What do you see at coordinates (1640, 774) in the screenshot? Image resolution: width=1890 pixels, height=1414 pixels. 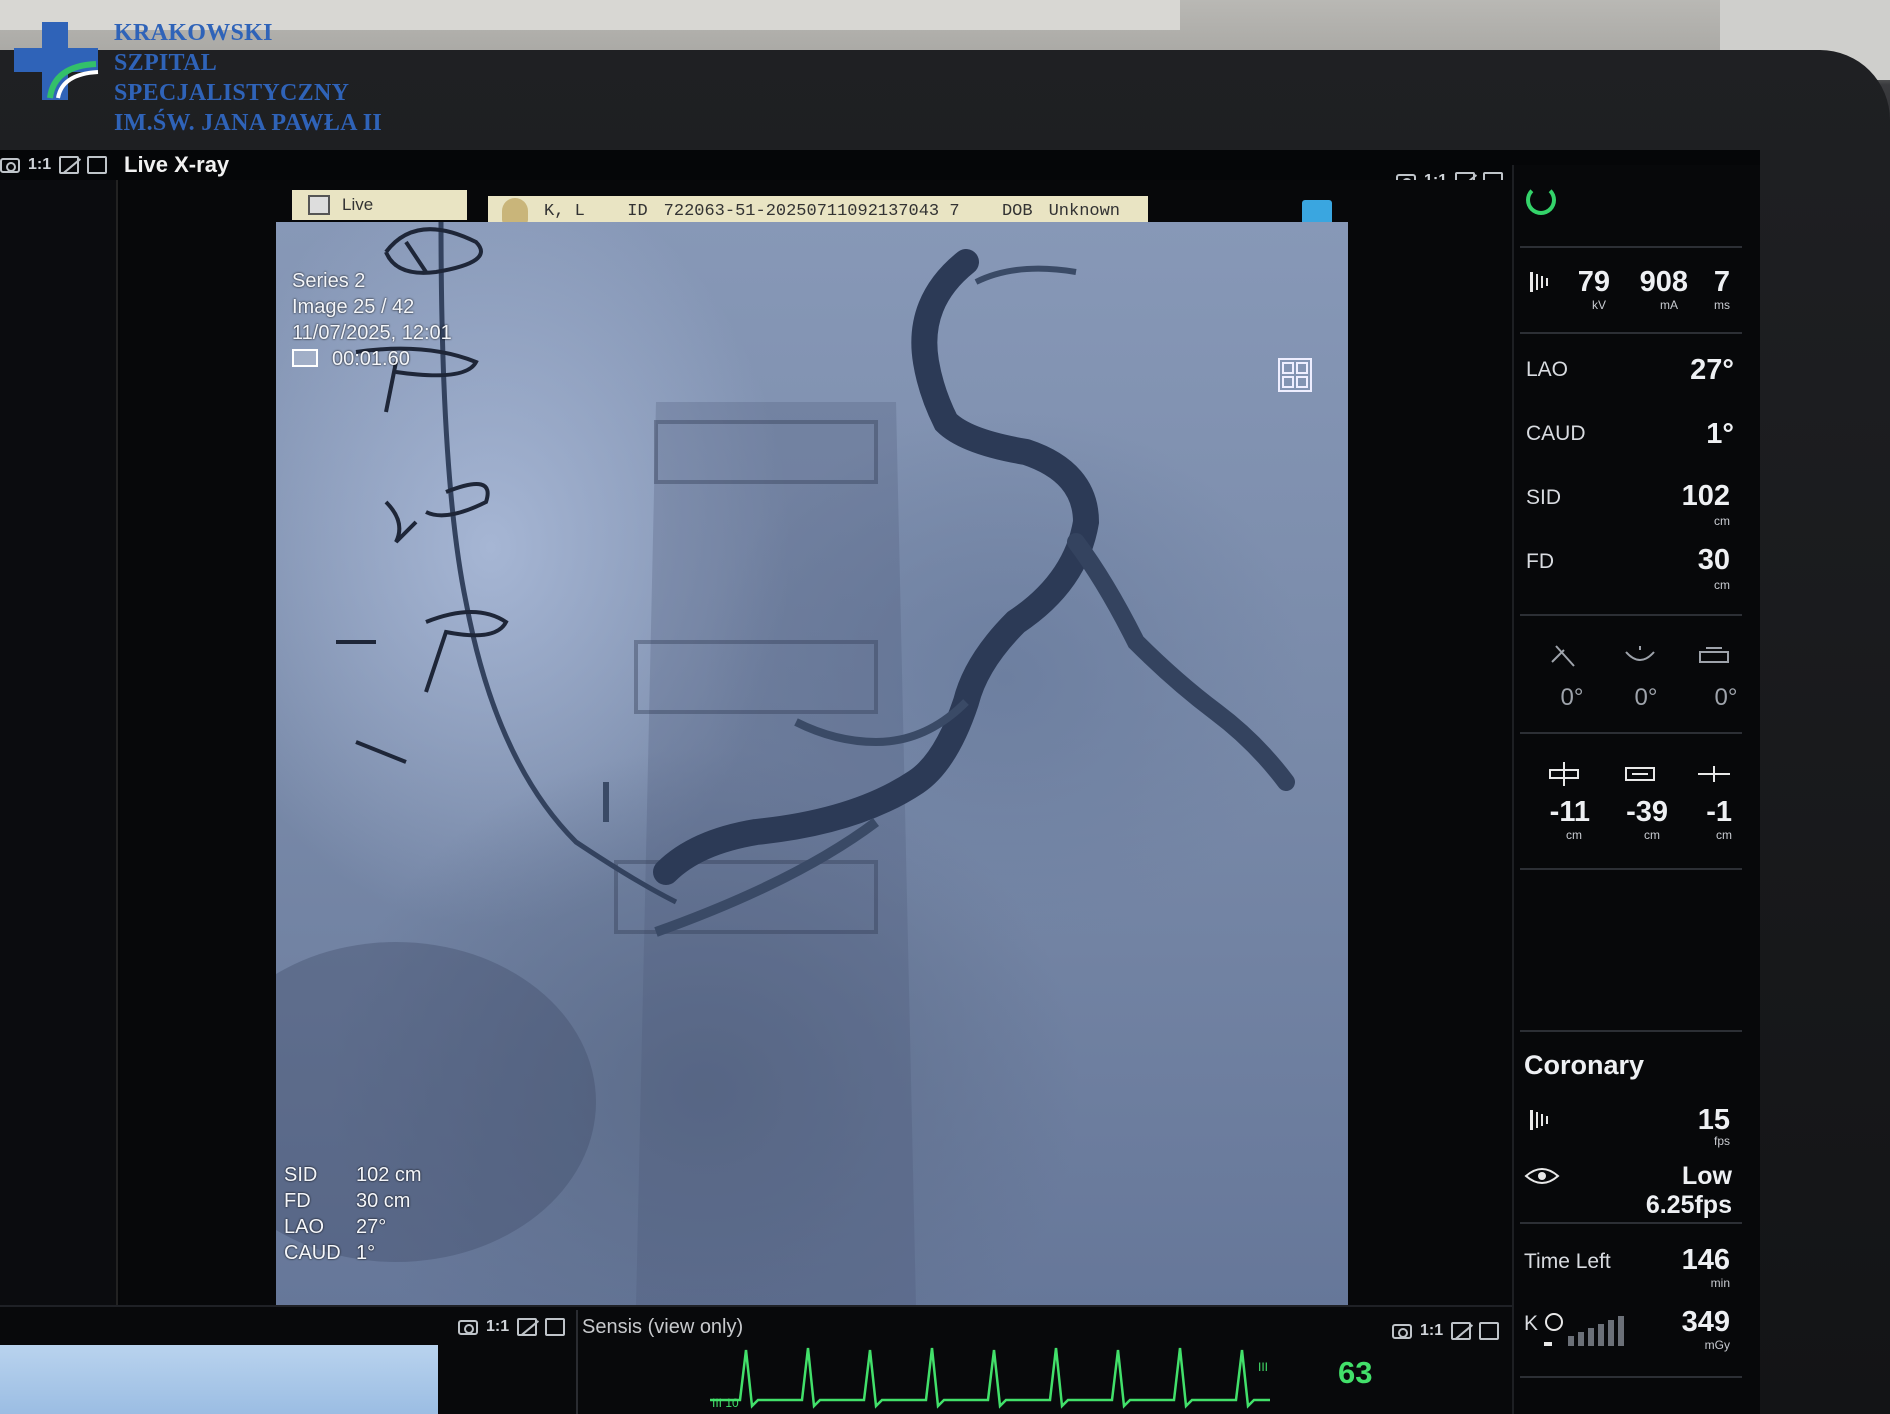 I see `table-long-icon` at bounding box center [1640, 774].